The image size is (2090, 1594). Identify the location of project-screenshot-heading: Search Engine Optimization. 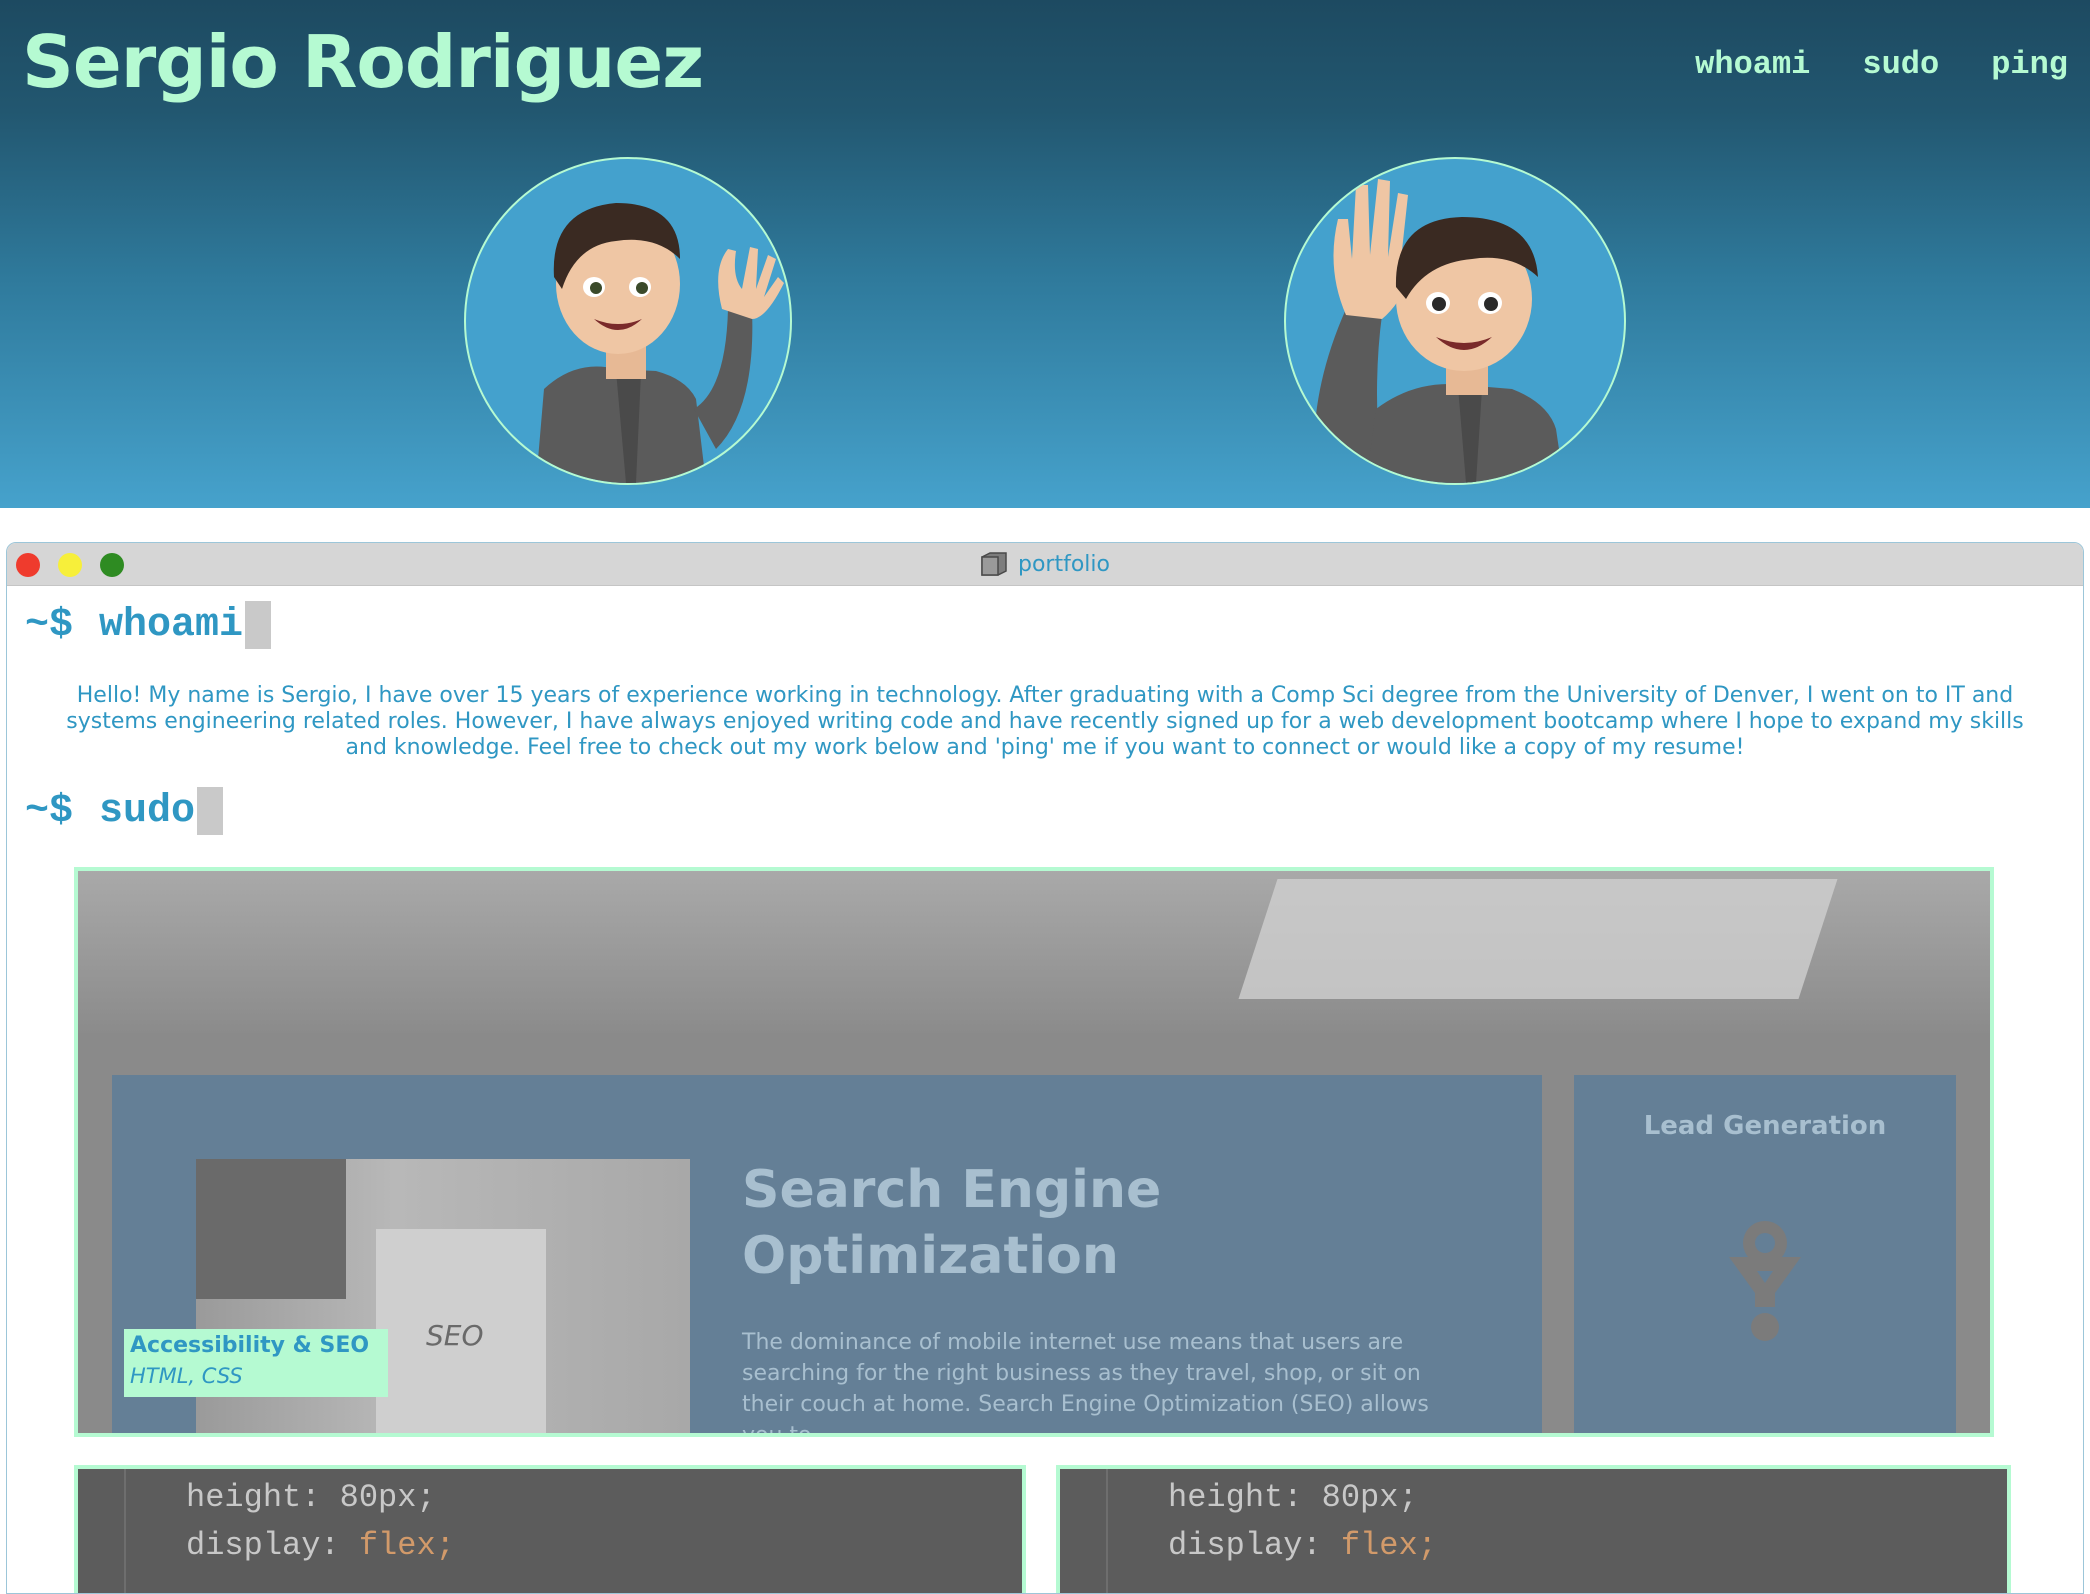
(952, 1223).